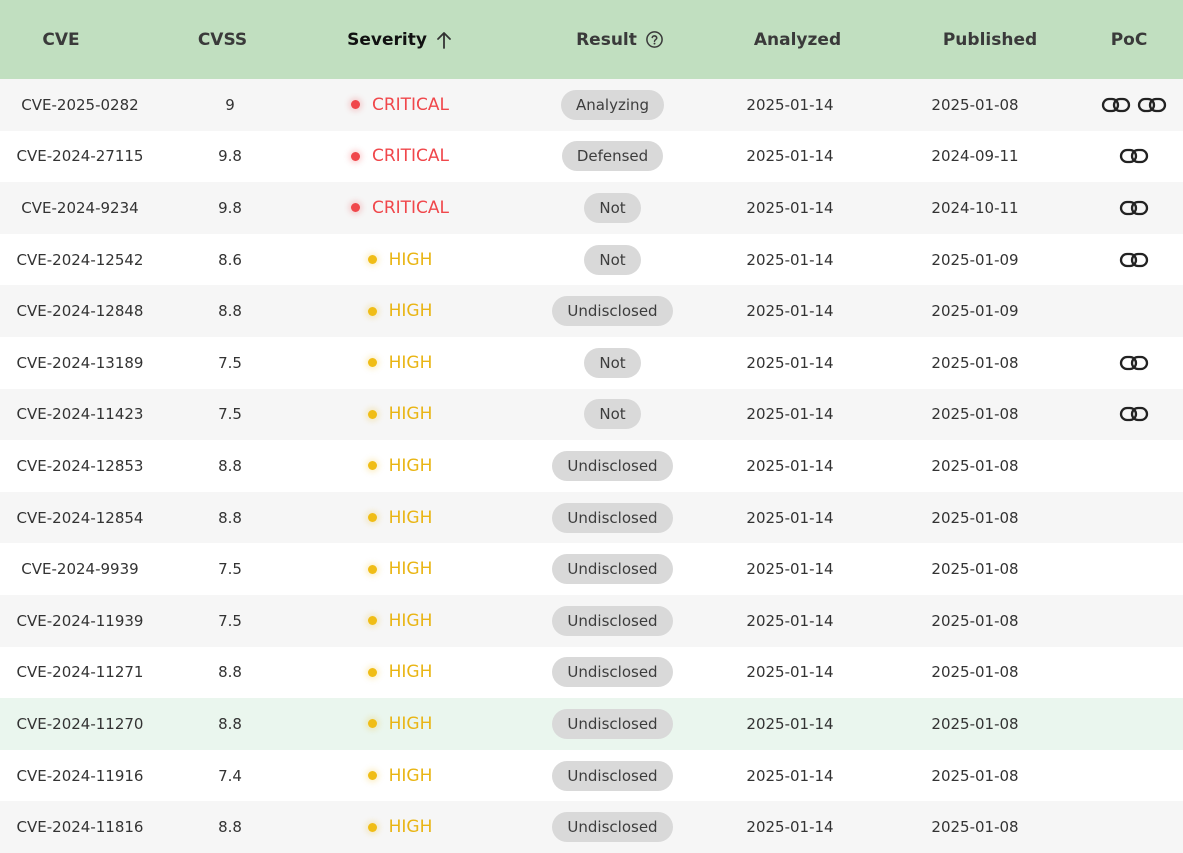 This screenshot has width=1183, height=853. I want to click on column-header-poc: PoC, so click(1129, 39).